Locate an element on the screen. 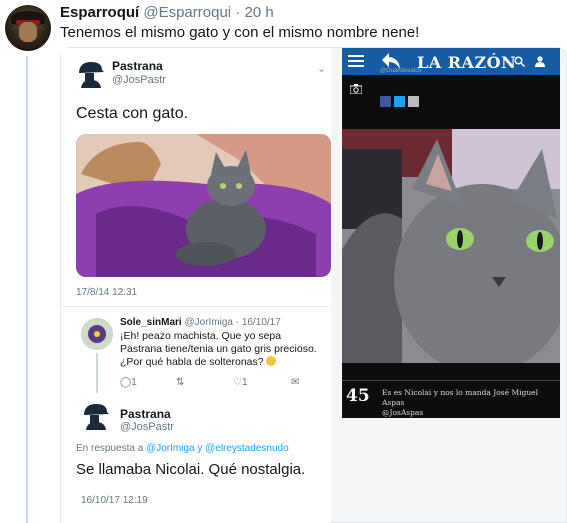 This screenshot has height=523, width=567. original-tweet-text: Cesta con gato. is located at coordinates (132, 113).